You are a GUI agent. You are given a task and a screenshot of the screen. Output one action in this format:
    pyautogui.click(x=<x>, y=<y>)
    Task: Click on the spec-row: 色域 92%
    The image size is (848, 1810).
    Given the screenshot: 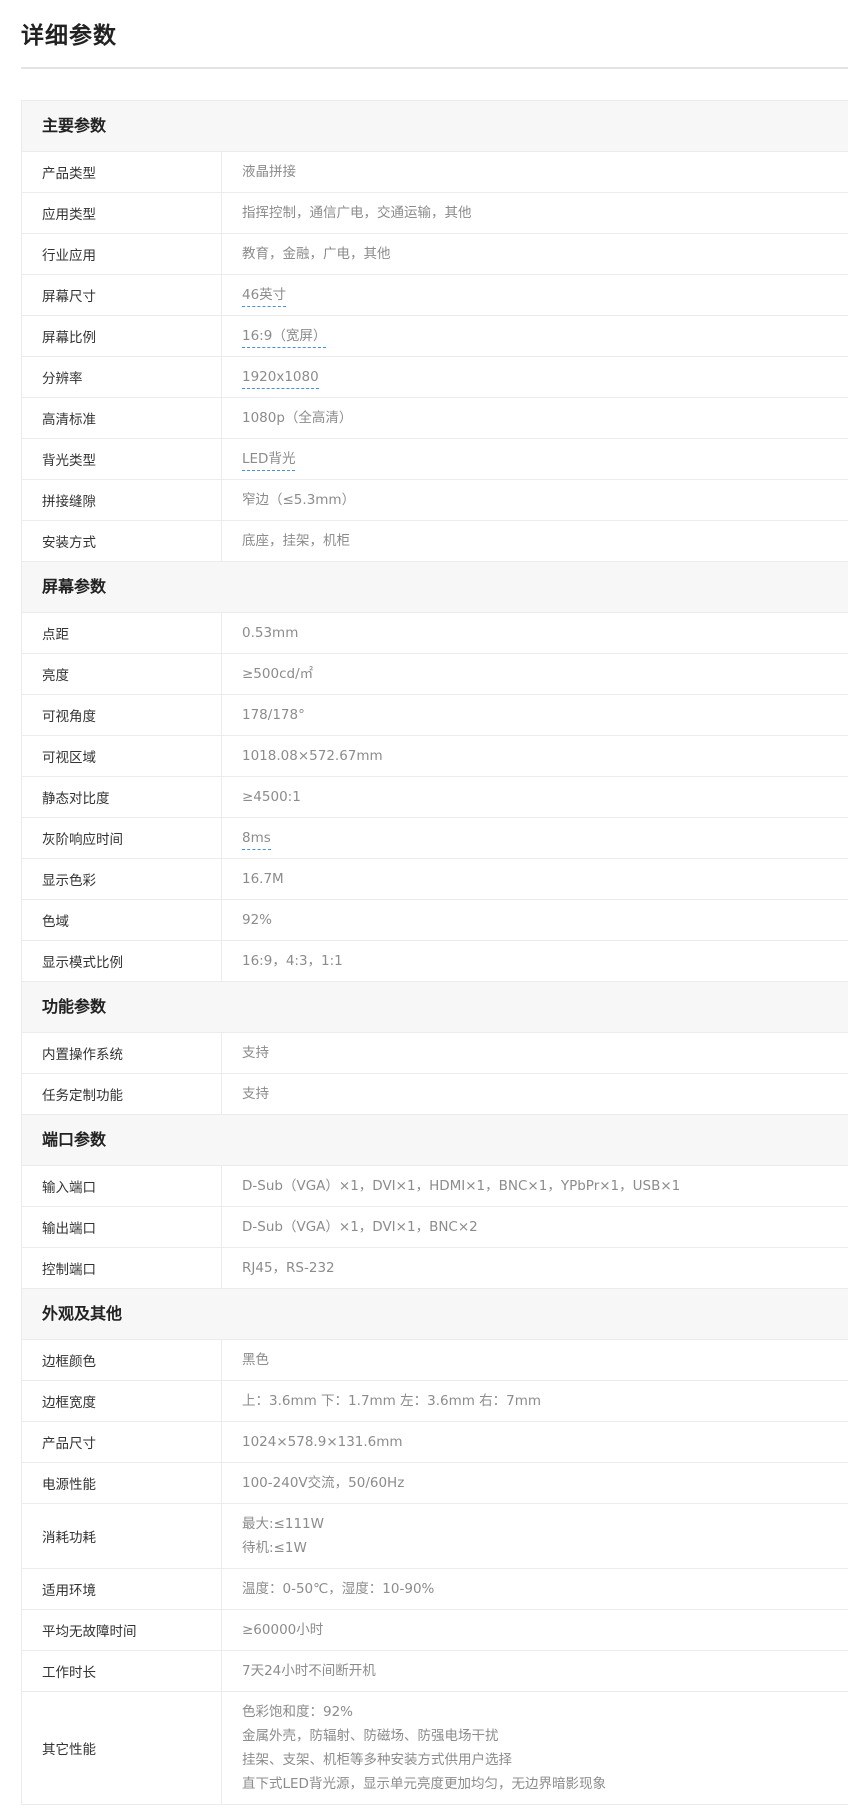 What is the action you would take?
    pyautogui.click(x=435, y=920)
    